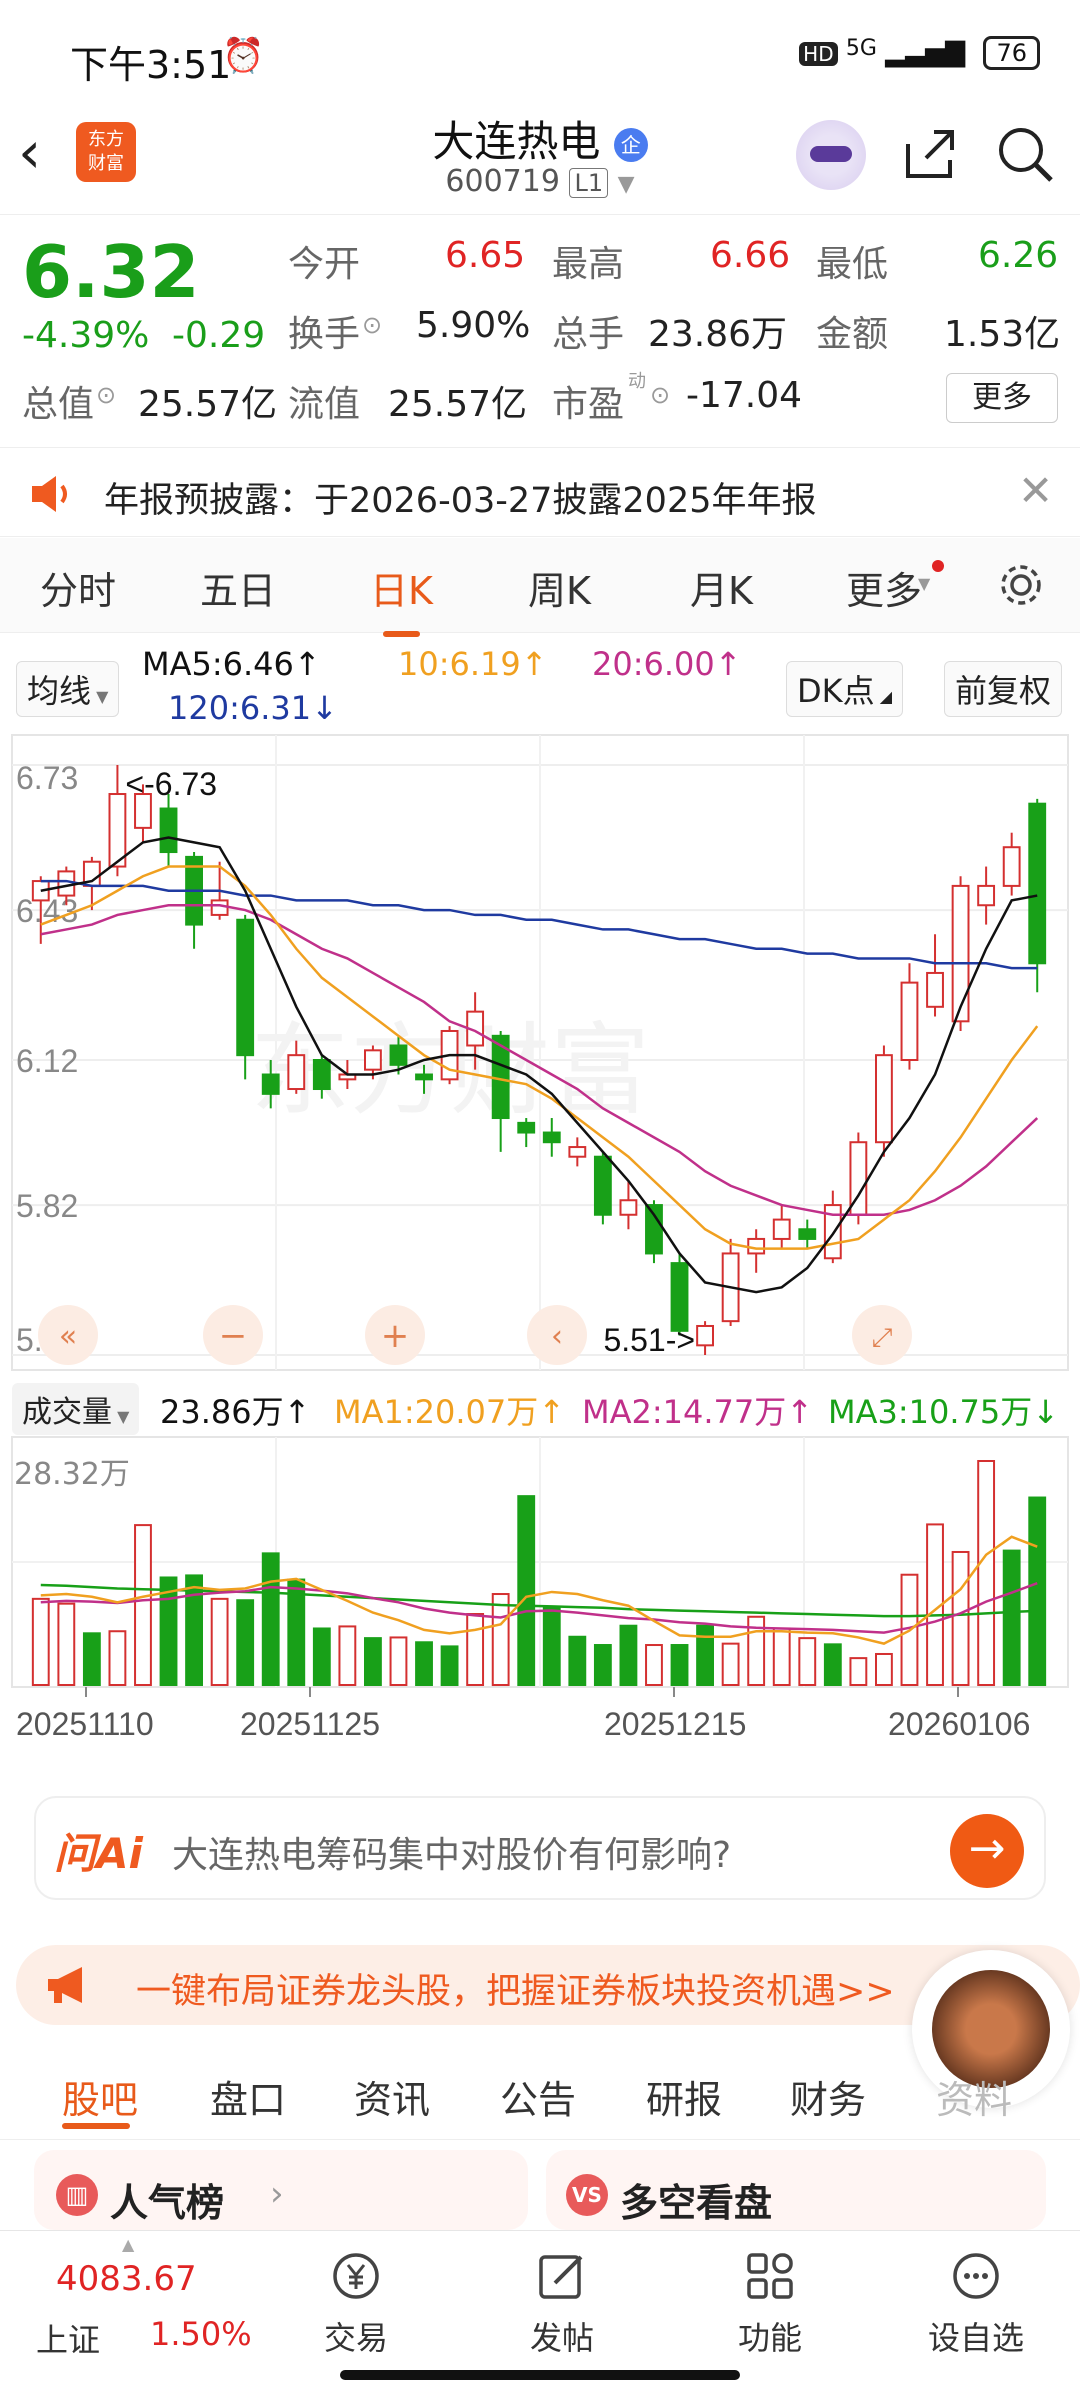  I want to click on vol-ma3-legend: MA3:10.75万↓, so click(944, 1412).